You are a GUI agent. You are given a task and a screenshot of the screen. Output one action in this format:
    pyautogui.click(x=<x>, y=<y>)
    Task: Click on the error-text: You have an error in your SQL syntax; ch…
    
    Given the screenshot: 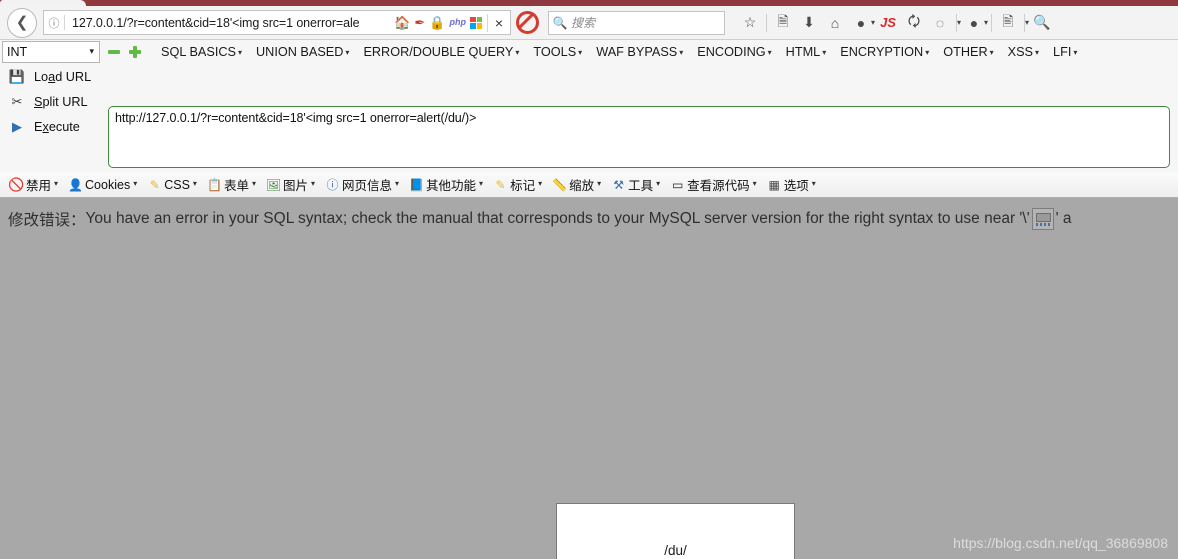 What is the action you would take?
    pyautogui.click(x=557, y=218)
    